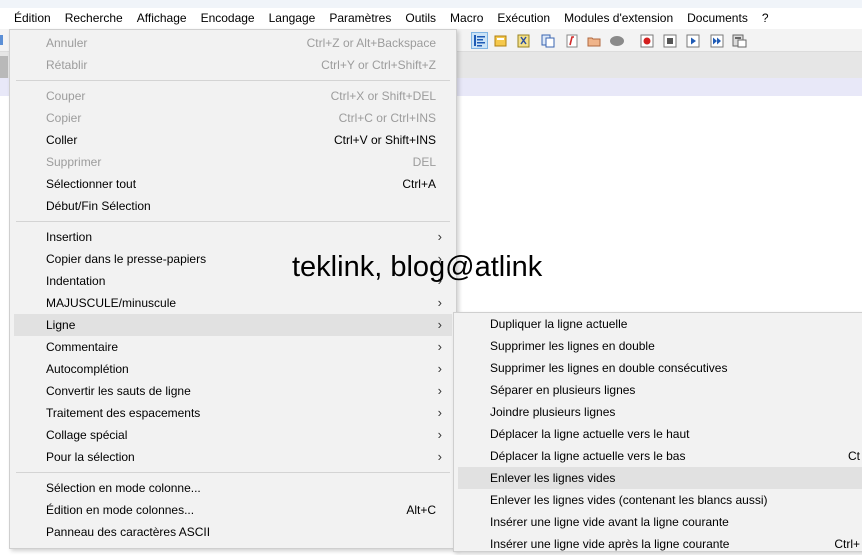  Describe the element at coordinates (292, 18) in the screenshot. I see `menu-langage: Langage` at that location.